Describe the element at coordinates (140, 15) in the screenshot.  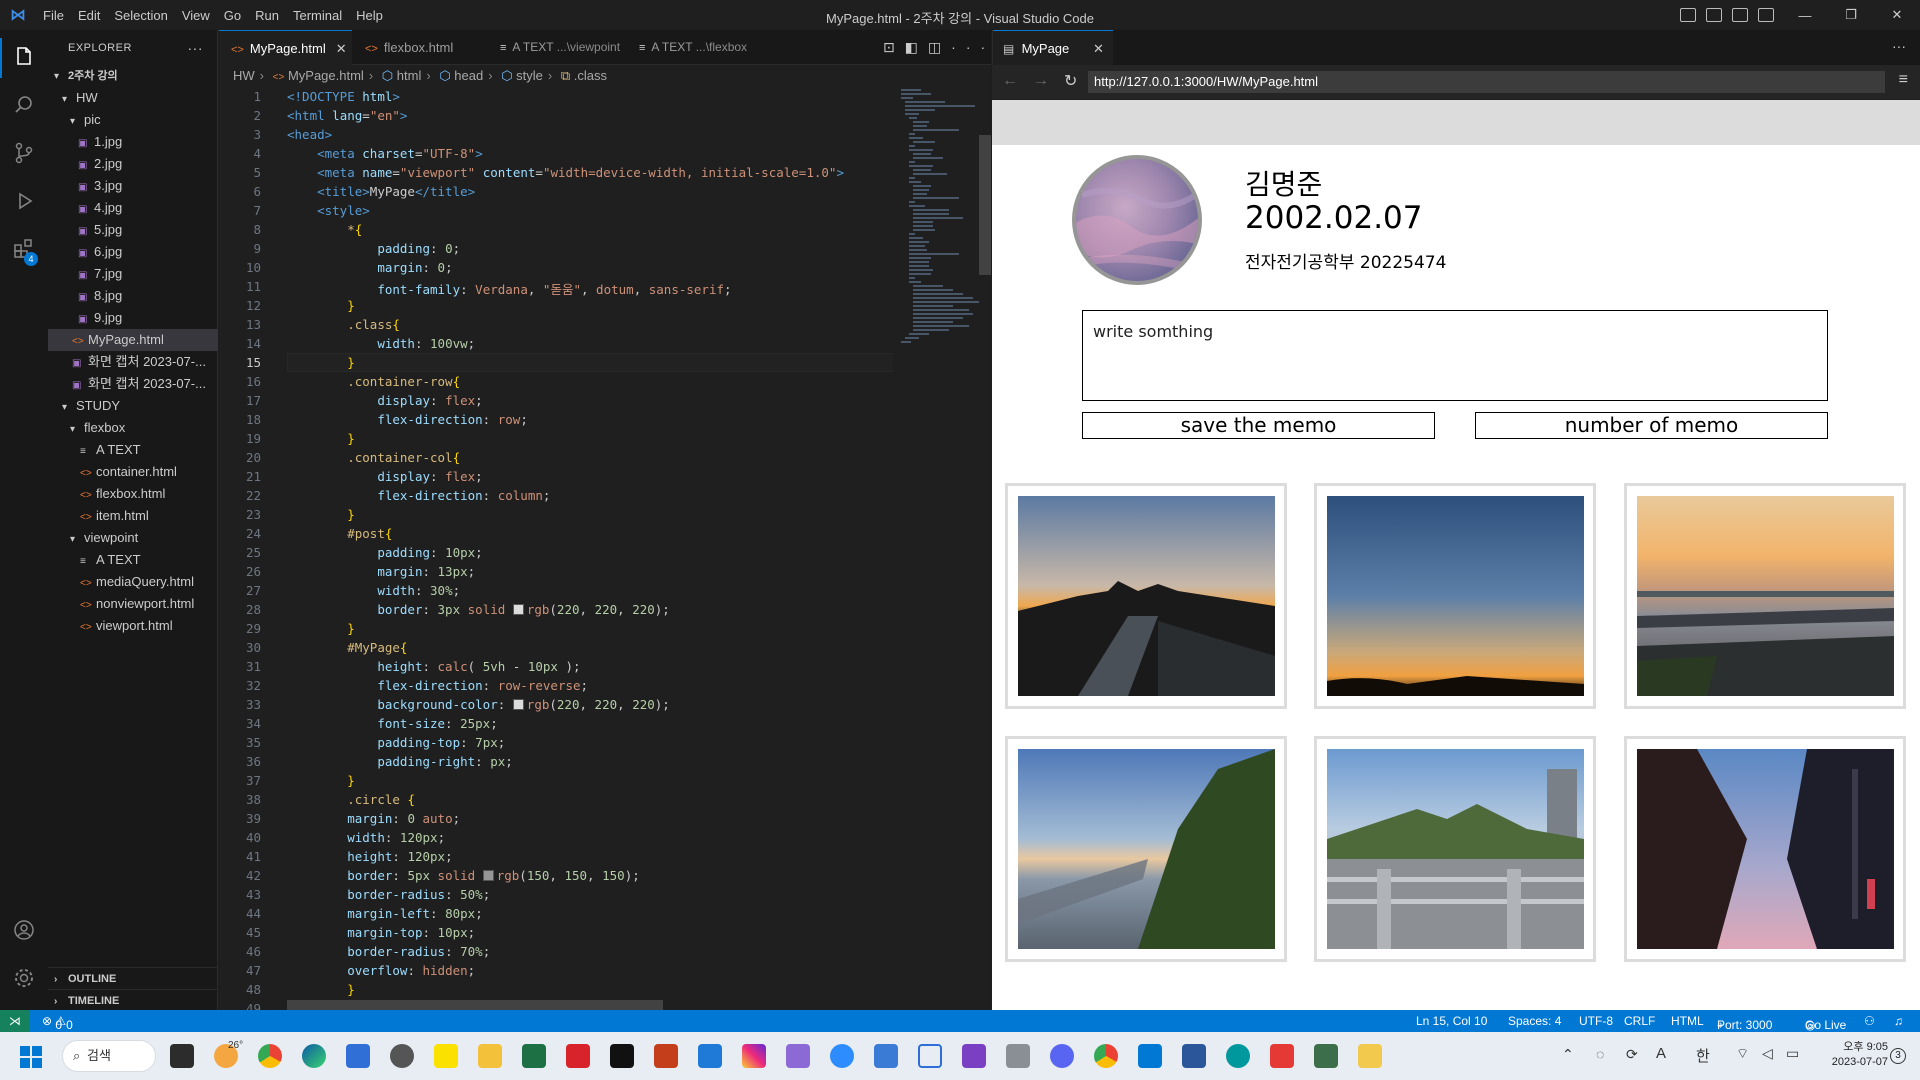
I see `menu-selection: Selection` at that location.